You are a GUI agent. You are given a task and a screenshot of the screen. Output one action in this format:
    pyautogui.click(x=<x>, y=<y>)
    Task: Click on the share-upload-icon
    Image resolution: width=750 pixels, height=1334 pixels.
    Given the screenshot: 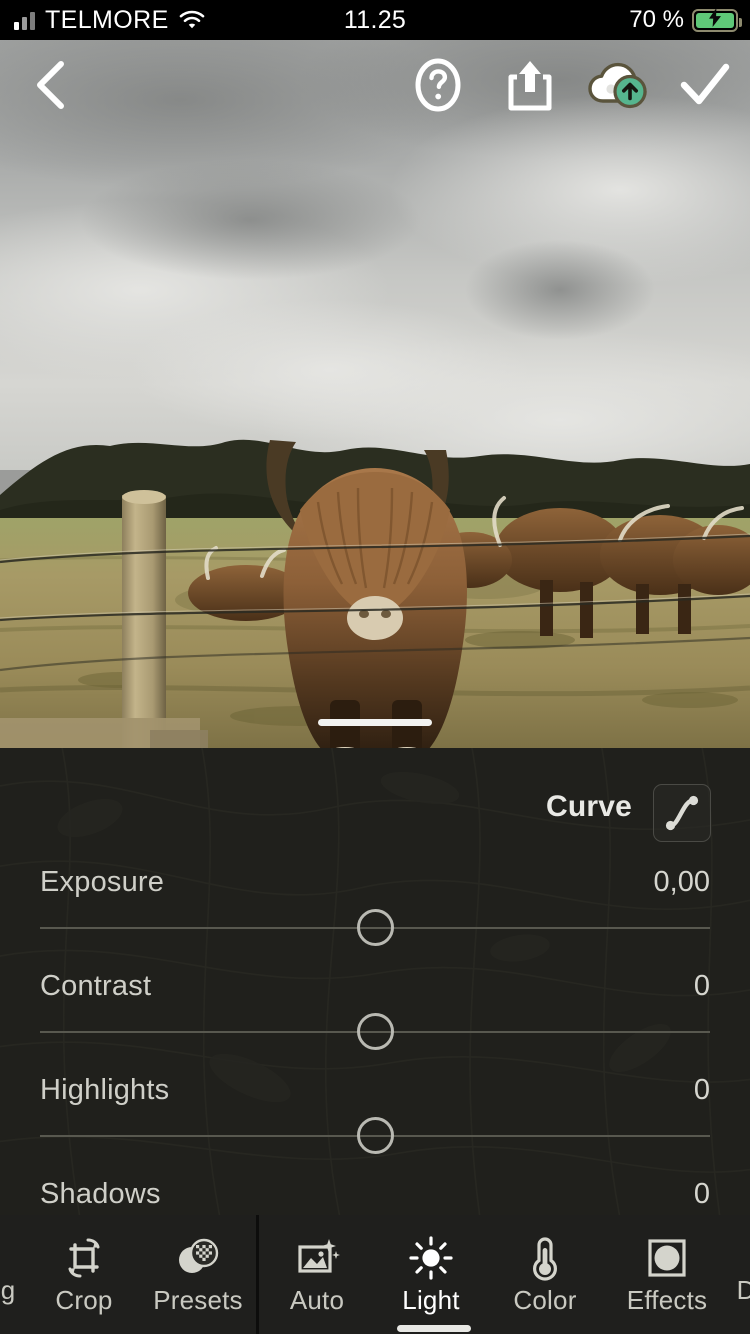 What is the action you would take?
    pyautogui.click(x=530, y=86)
    